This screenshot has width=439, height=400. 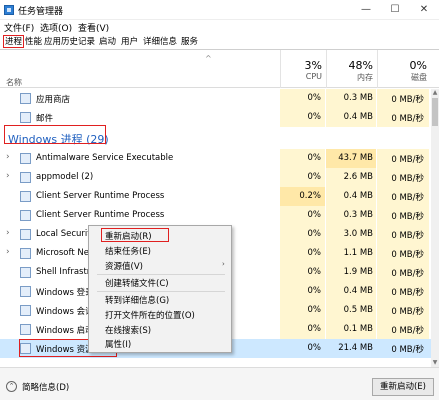 What do you see at coordinates (219, 42) in the screenshot?
I see `tab-bar: 进程 性能 应用历史记录 启动 用户 详细信息 服务` at bounding box center [219, 42].